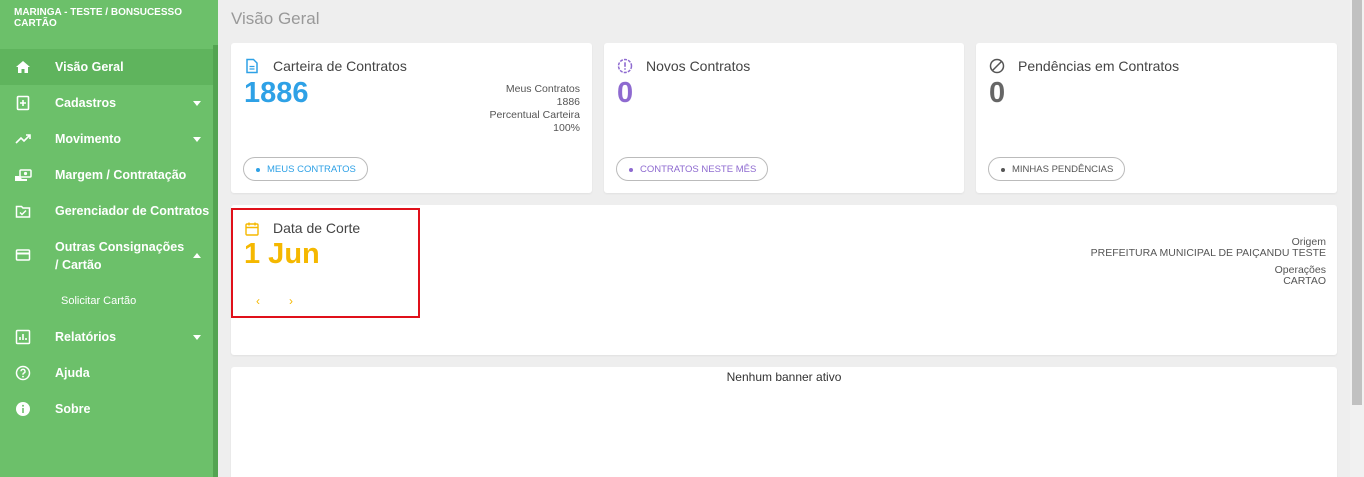 Image resolution: width=1364 pixels, height=477 pixels. Describe the element at coordinates (23, 67) in the screenshot. I see `home-icon` at that location.